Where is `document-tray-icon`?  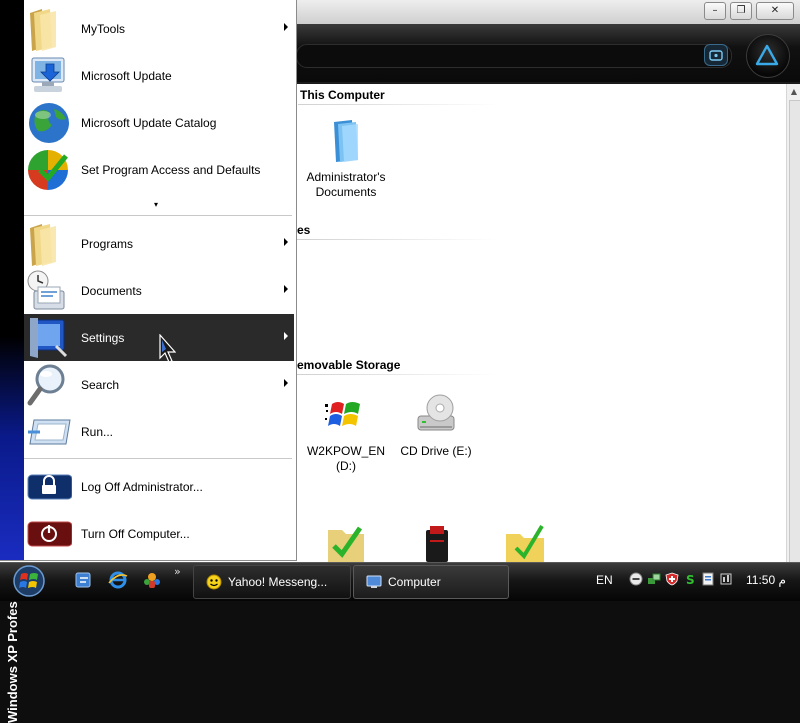 document-tray-icon is located at coordinates (708, 579).